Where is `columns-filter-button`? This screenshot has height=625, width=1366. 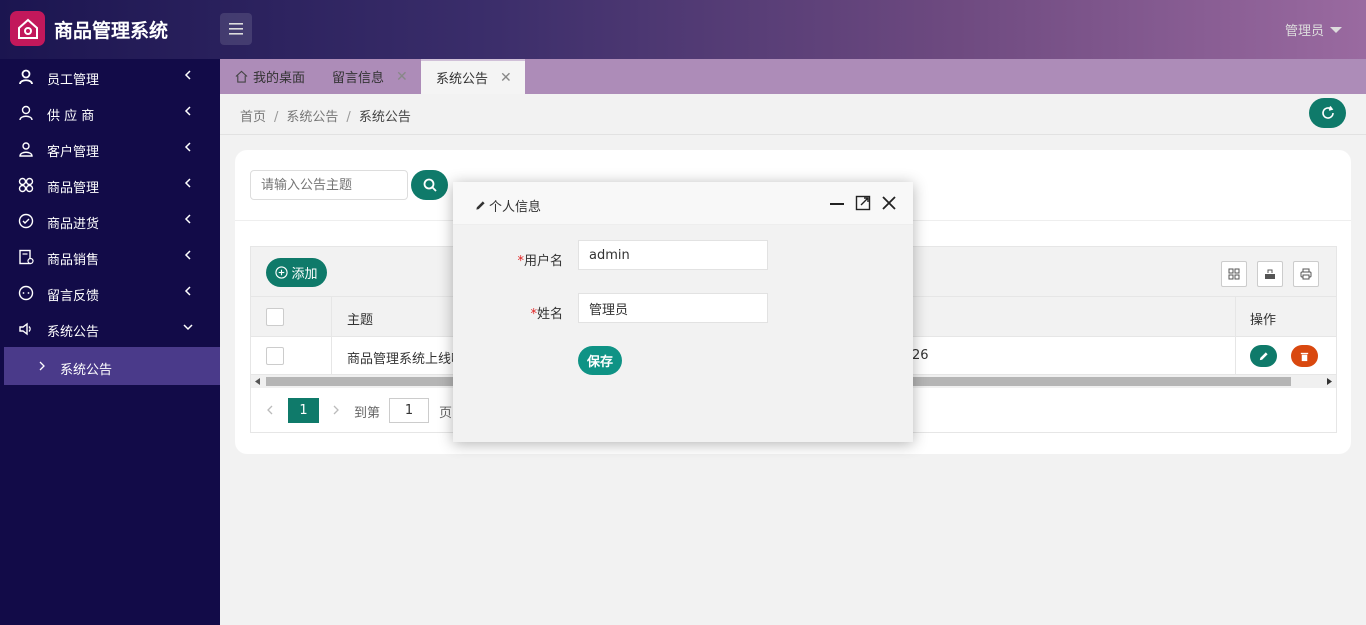
columns-filter-button is located at coordinates (1234, 274).